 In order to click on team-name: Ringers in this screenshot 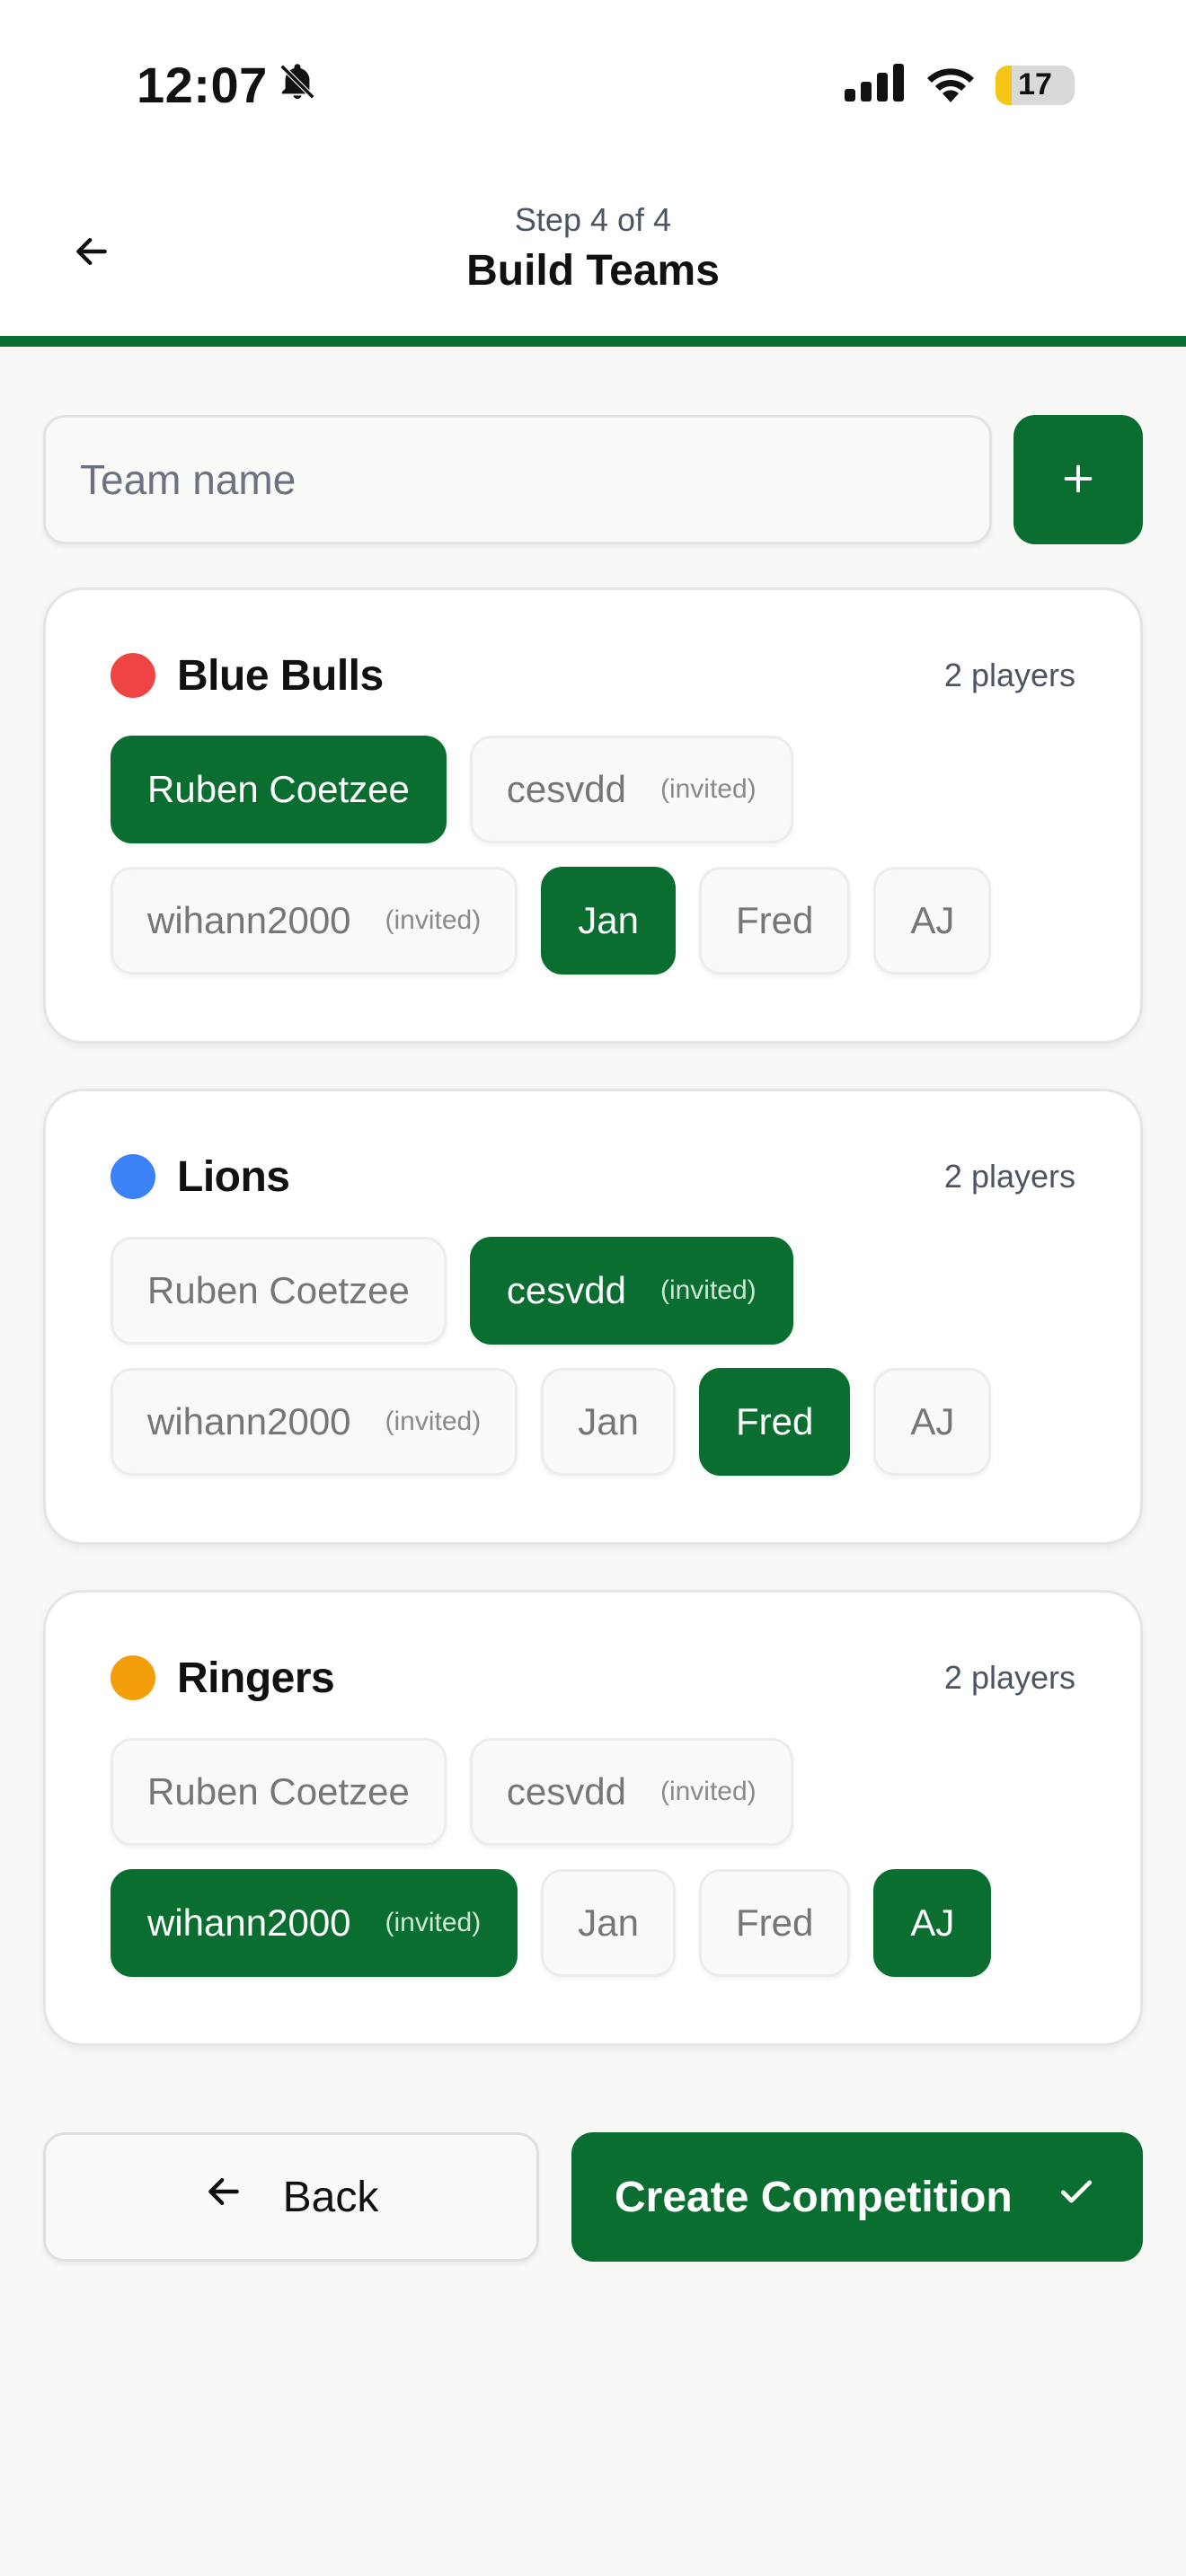, I will do `click(256, 1678)`.